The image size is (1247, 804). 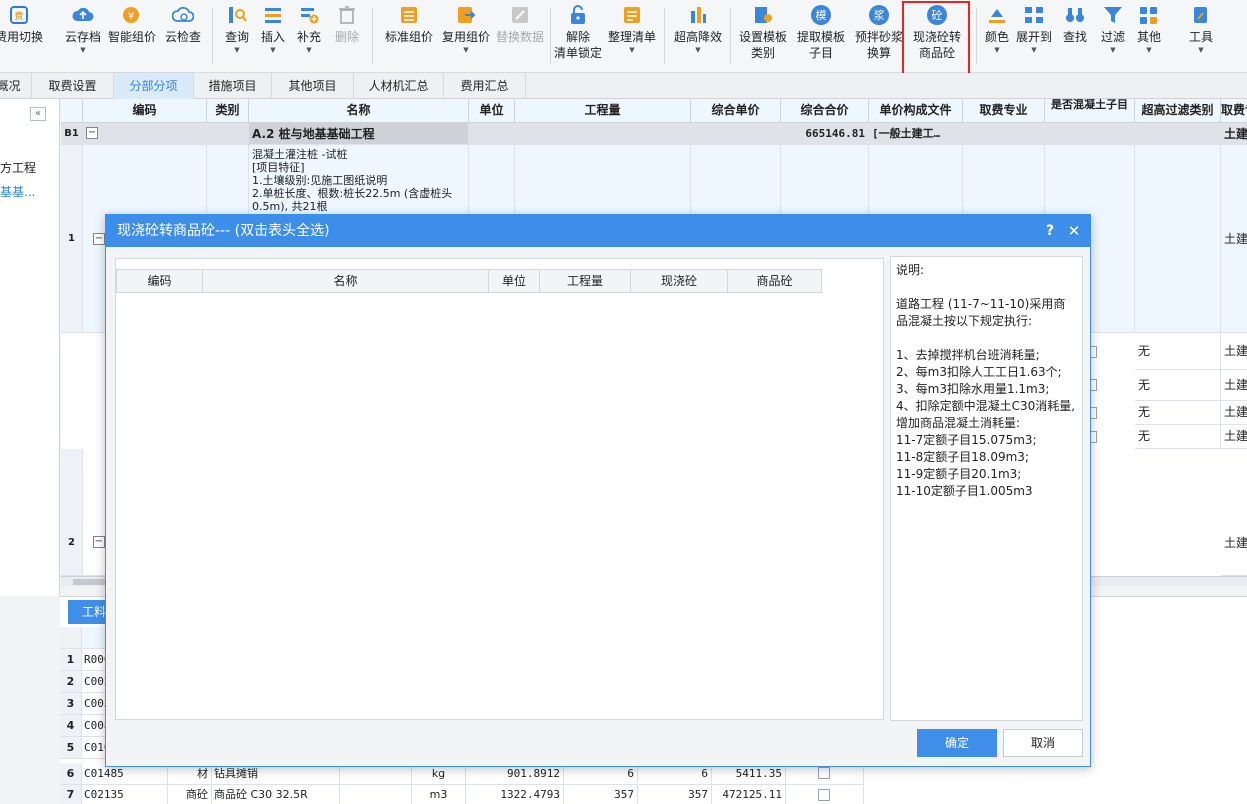 I want to click on template-category-button: 设置模板 类别, so click(x=763, y=37).